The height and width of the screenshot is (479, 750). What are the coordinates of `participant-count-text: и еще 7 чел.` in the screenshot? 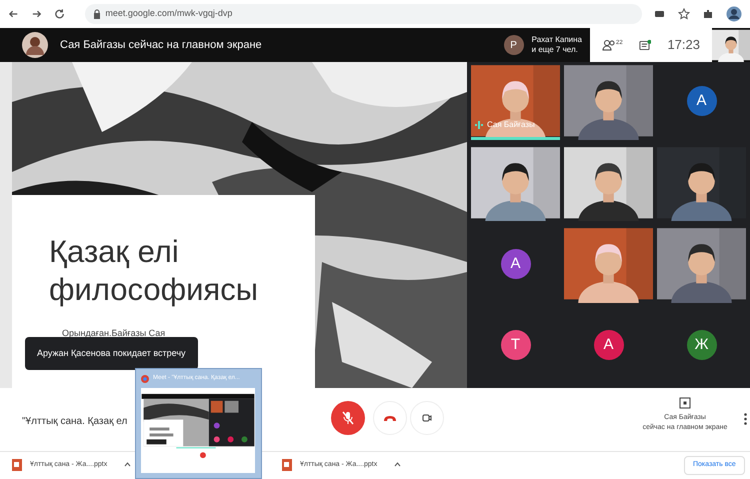 It's located at (555, 50).